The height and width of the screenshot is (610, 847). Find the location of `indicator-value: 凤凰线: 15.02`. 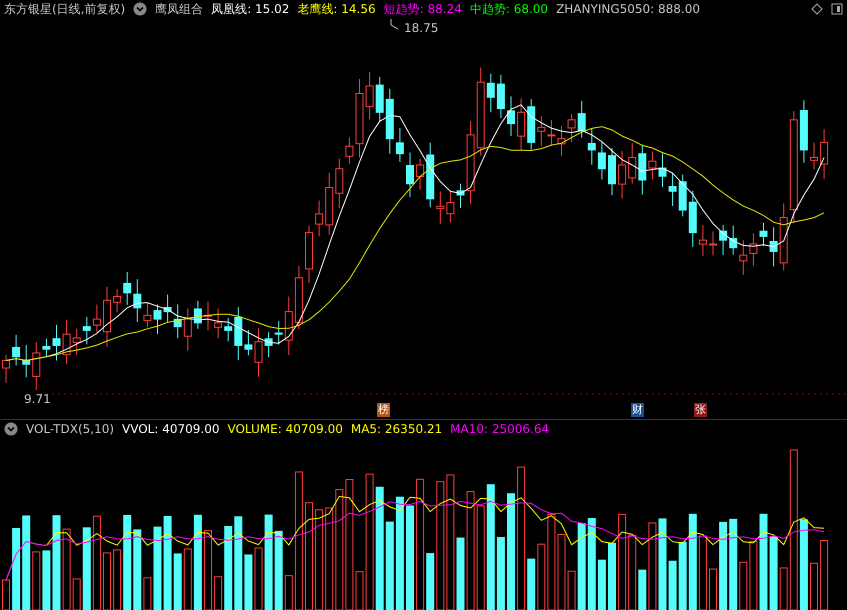

indicator-value: 凤凰线: 15.02 is located at coordinates (250, 9).